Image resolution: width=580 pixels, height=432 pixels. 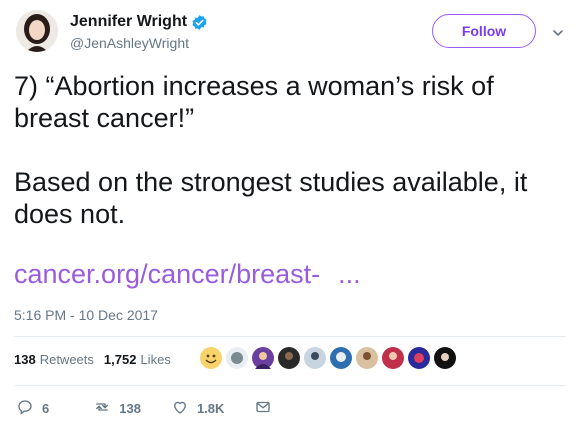 I want to click on retweets-stat: 138 Retweets, so click(x=54, y=359).